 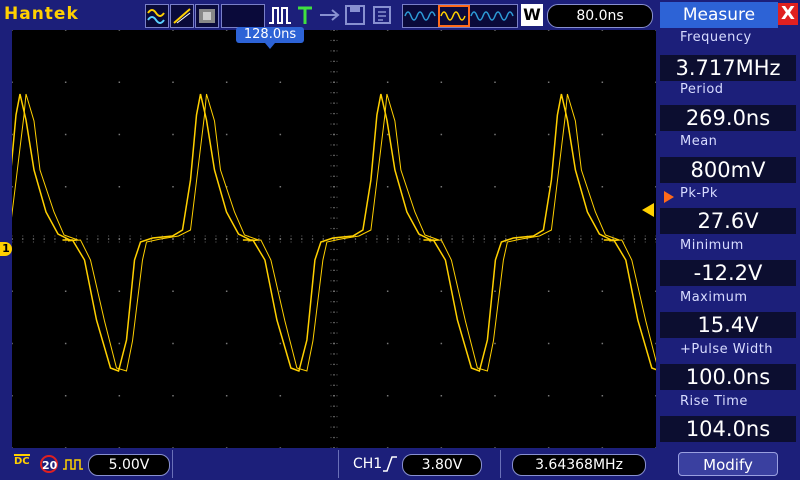 I want to click on pulse-icon, so click(x=280, y=15).